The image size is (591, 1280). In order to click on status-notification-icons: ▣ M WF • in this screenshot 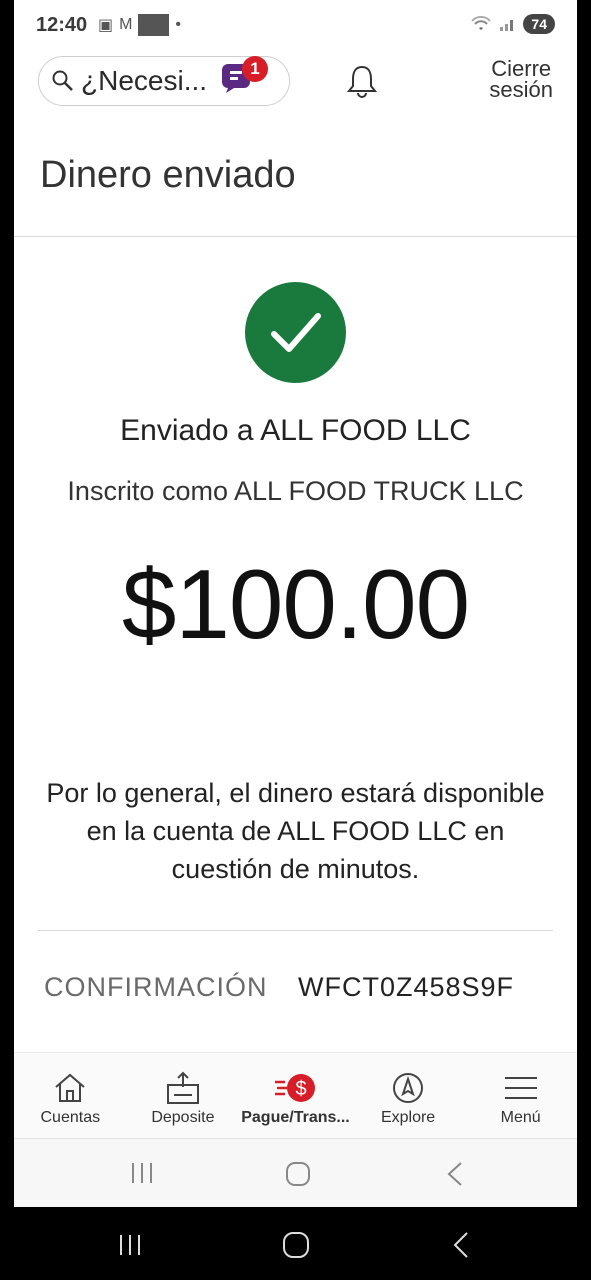, I will do `click(139, 25)`.